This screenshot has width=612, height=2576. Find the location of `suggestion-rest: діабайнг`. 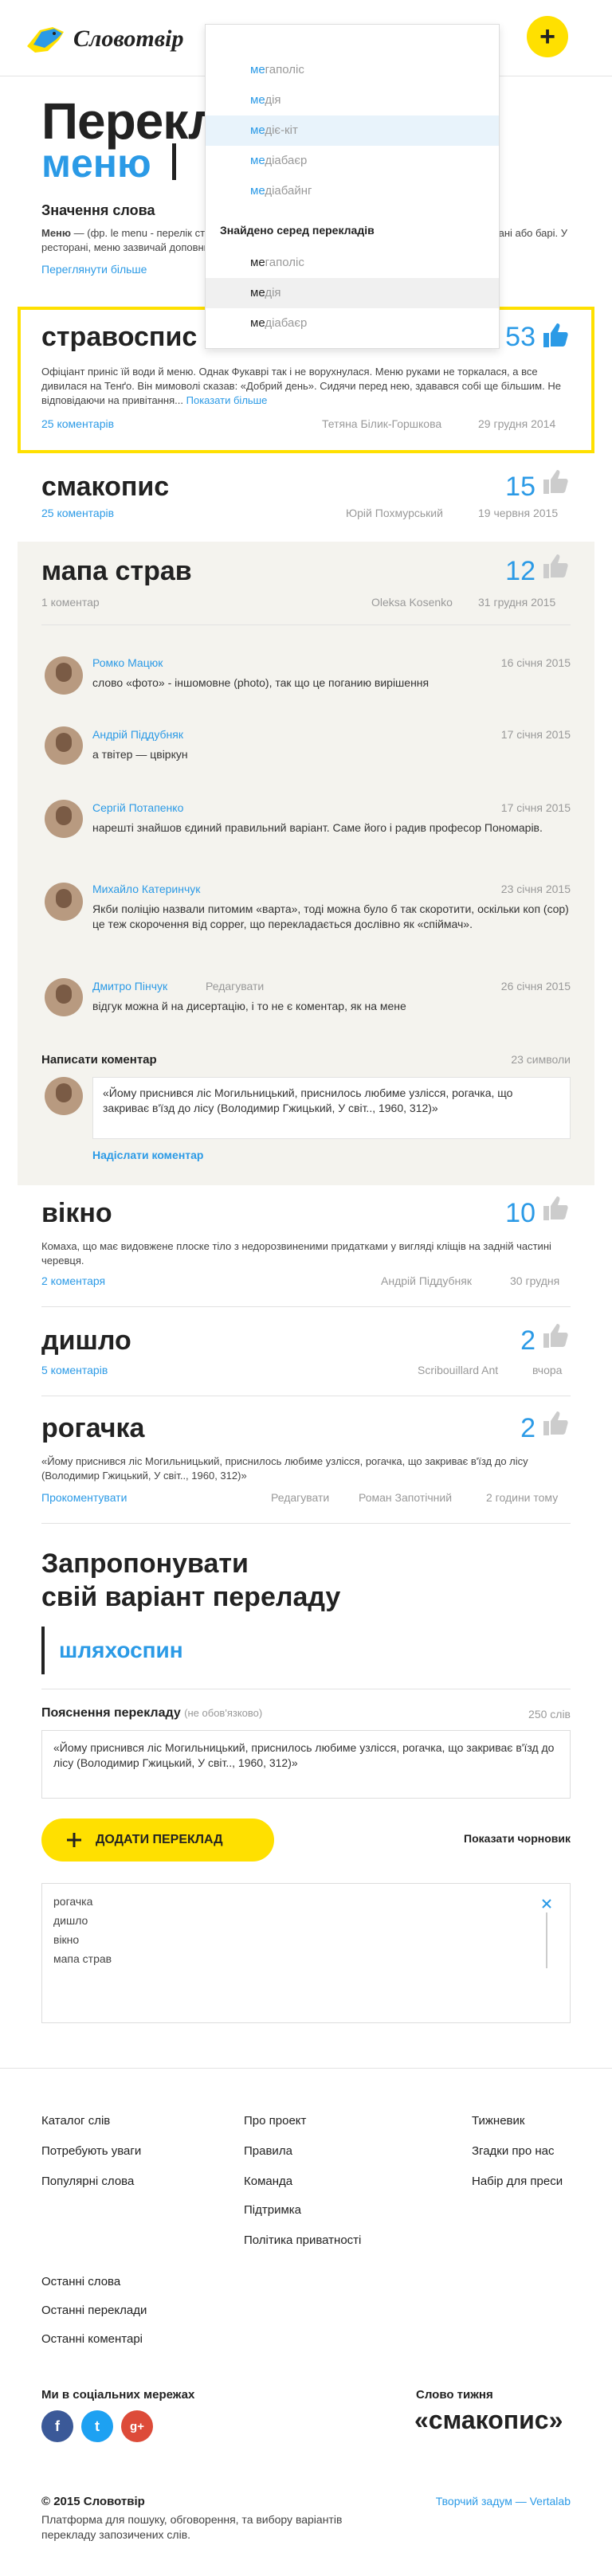

suggestion-rest: діабайнг is located at coordinates (288, 191).